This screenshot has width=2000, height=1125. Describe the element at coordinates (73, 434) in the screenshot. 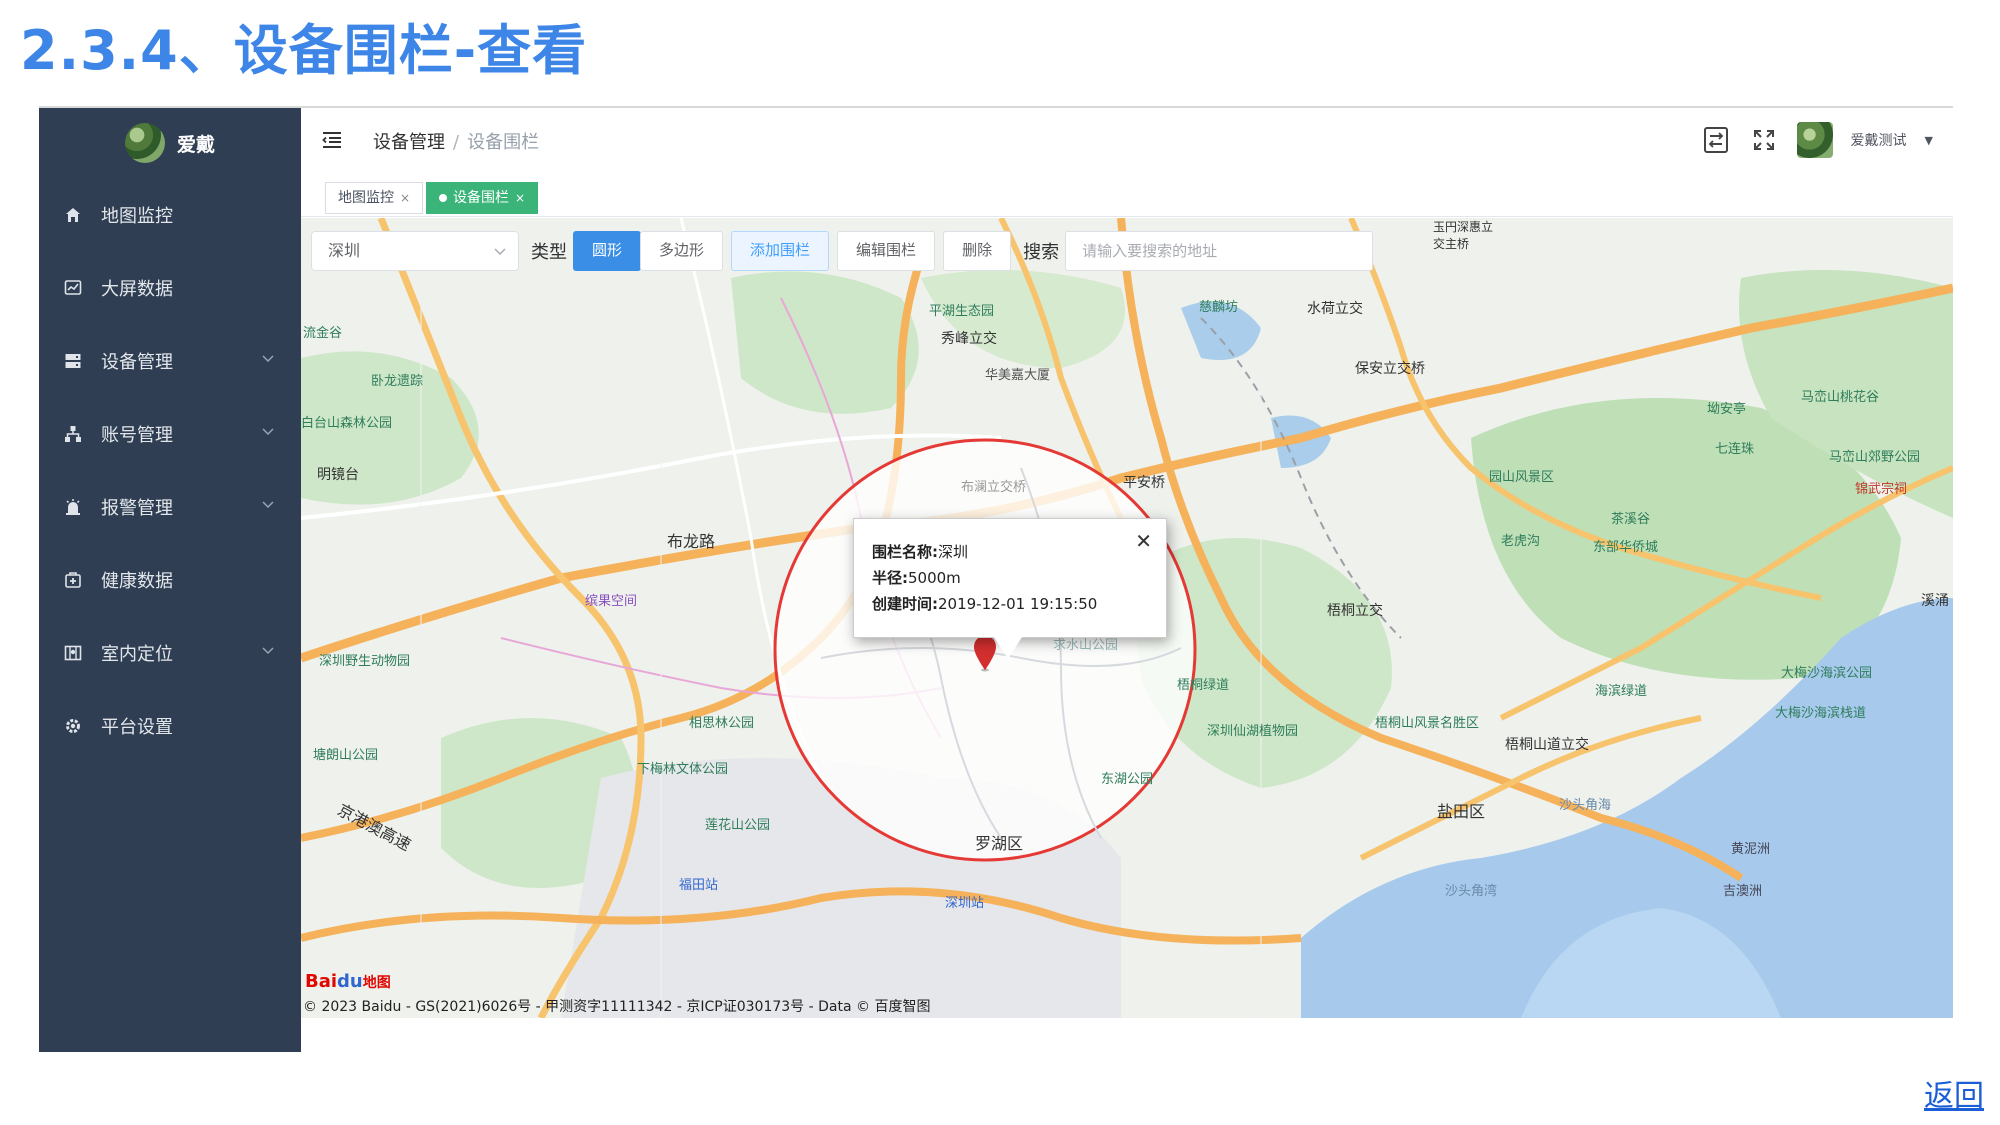

I see `org-icon` at that location.